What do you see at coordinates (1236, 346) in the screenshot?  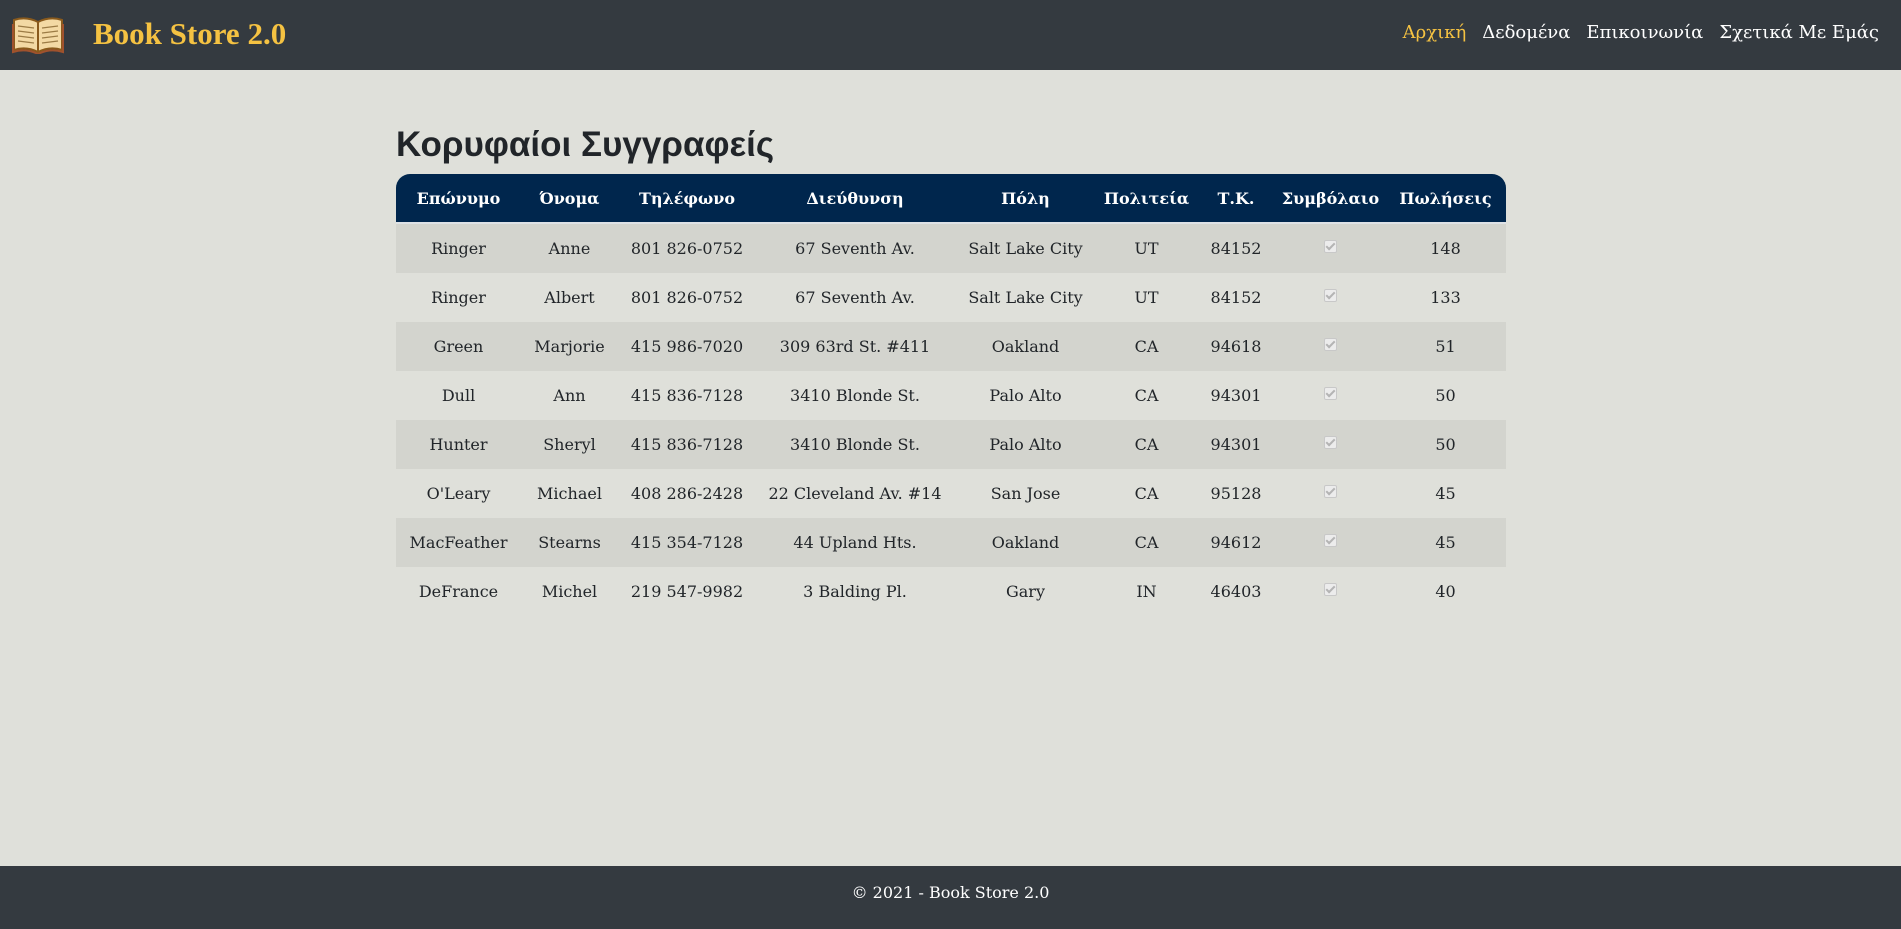 I see `cell-zip: 94618` at bounding box center [1236, 346].